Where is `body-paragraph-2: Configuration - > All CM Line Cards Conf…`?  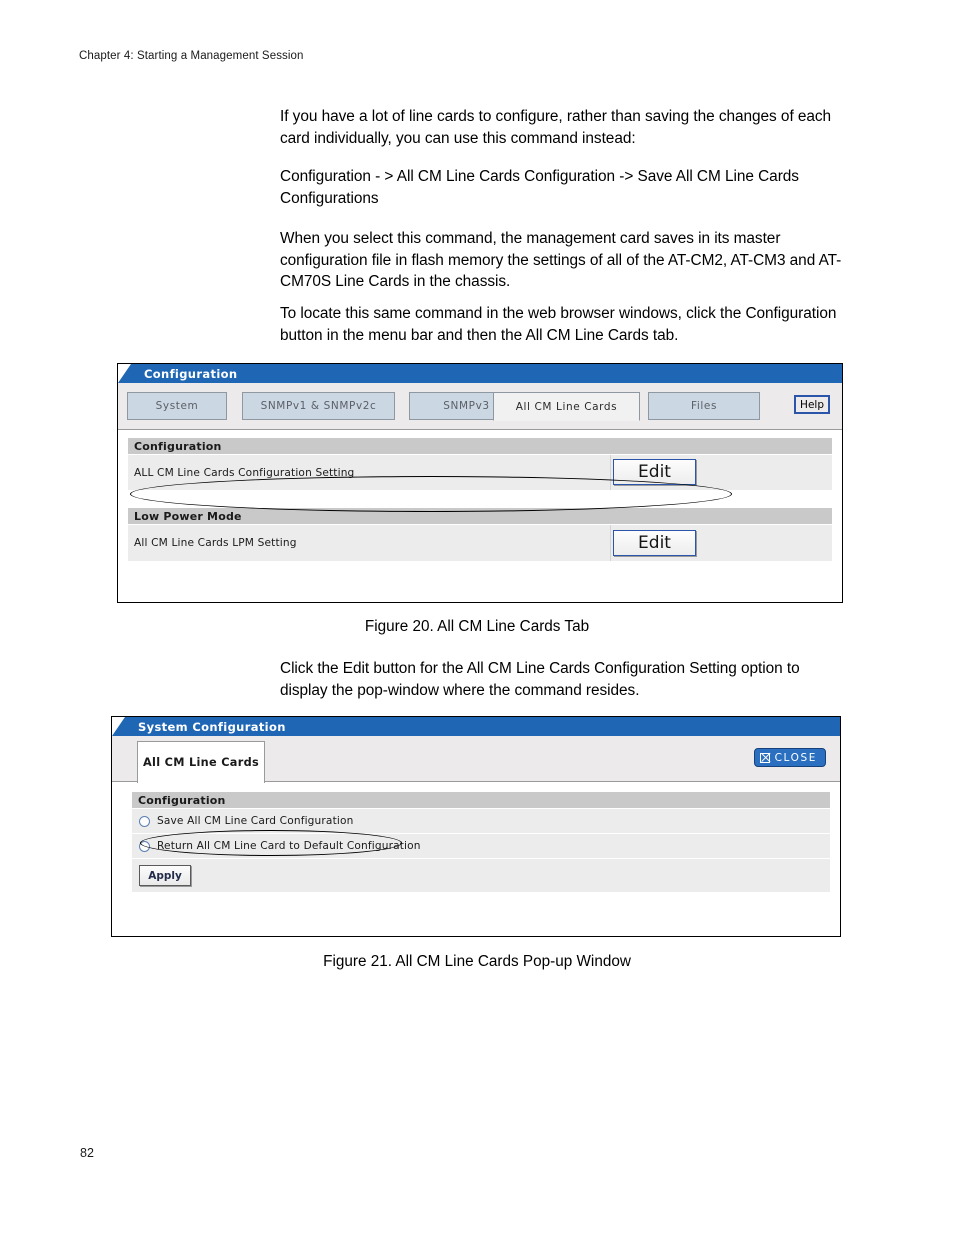 body-paragraph-2: Configuration - > All CM Line Cards Conf… is located at coordinates (539, 187).